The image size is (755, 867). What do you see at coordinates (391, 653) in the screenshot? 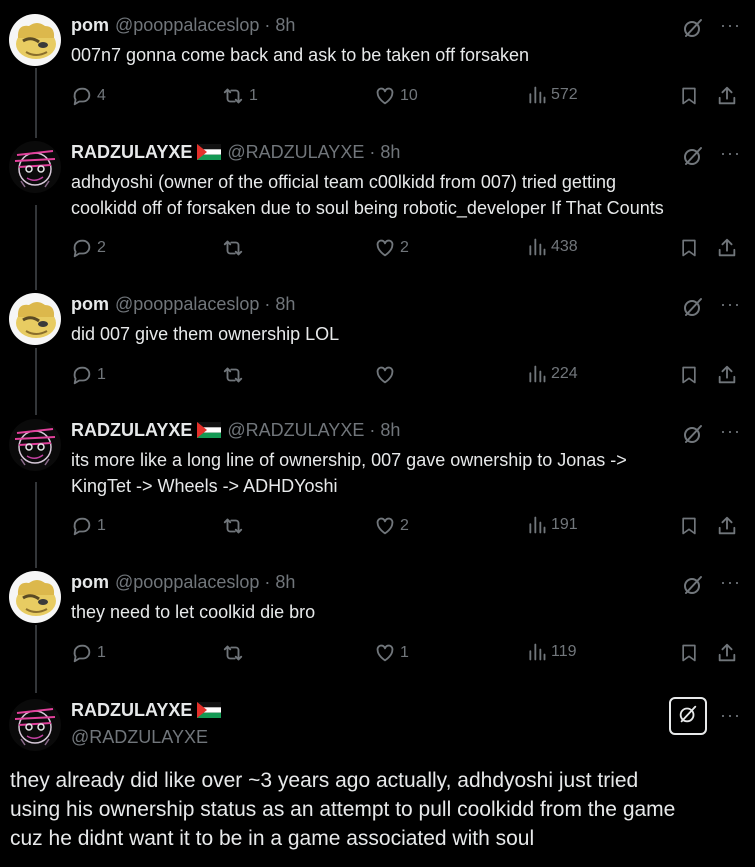
I see `like-button: 1` at bounding box center [391, 653].